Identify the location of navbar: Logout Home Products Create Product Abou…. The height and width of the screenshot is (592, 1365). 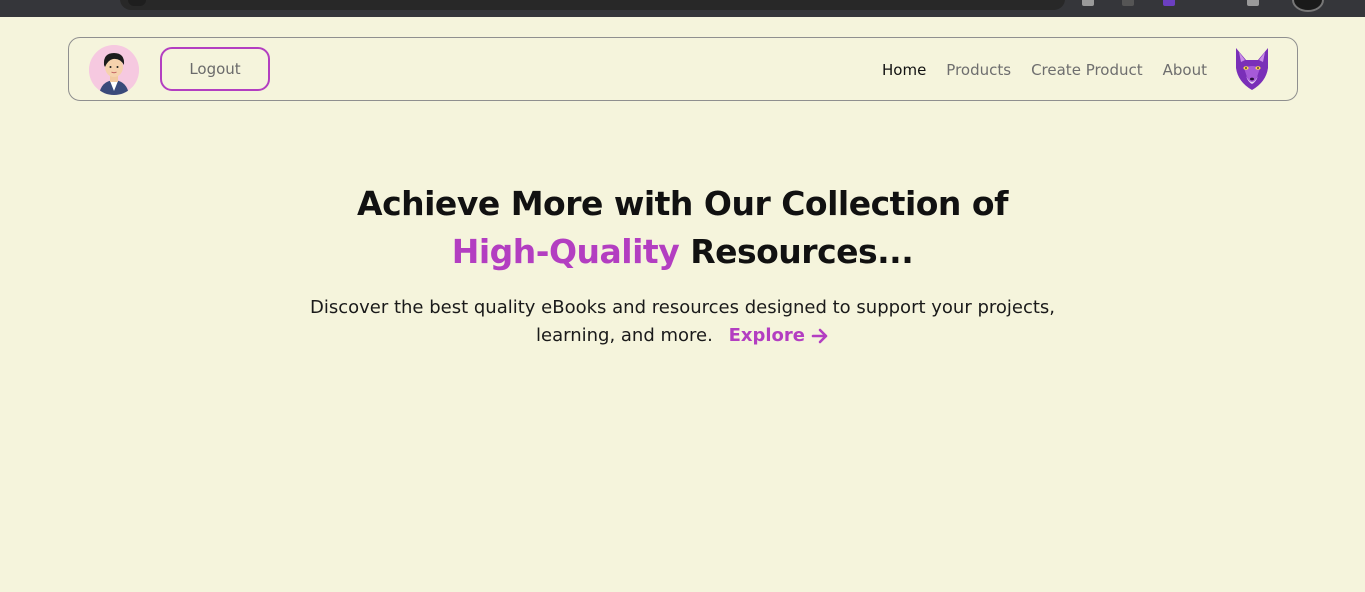
(683, 69).